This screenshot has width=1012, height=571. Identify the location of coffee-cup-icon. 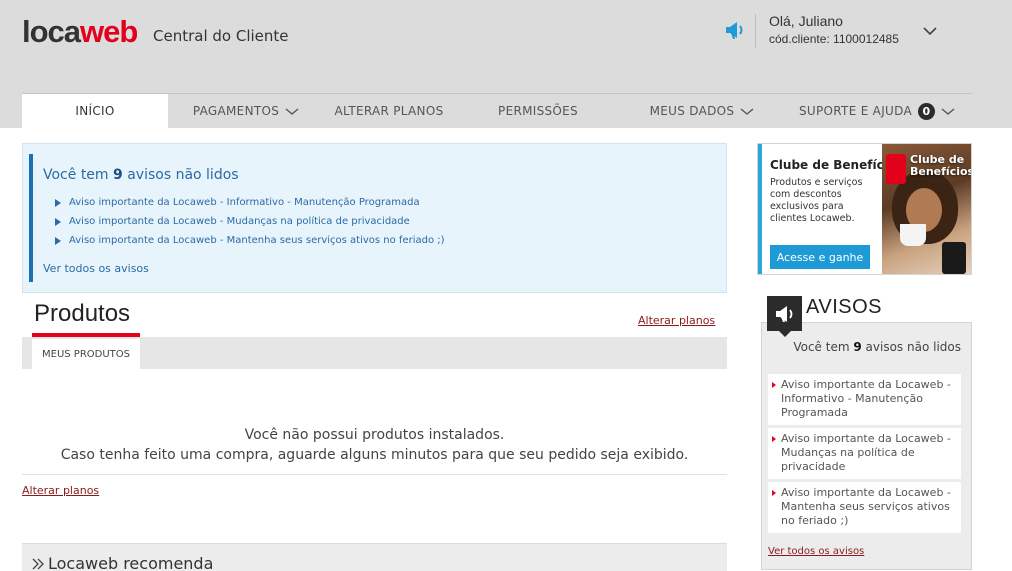
(913, 235).